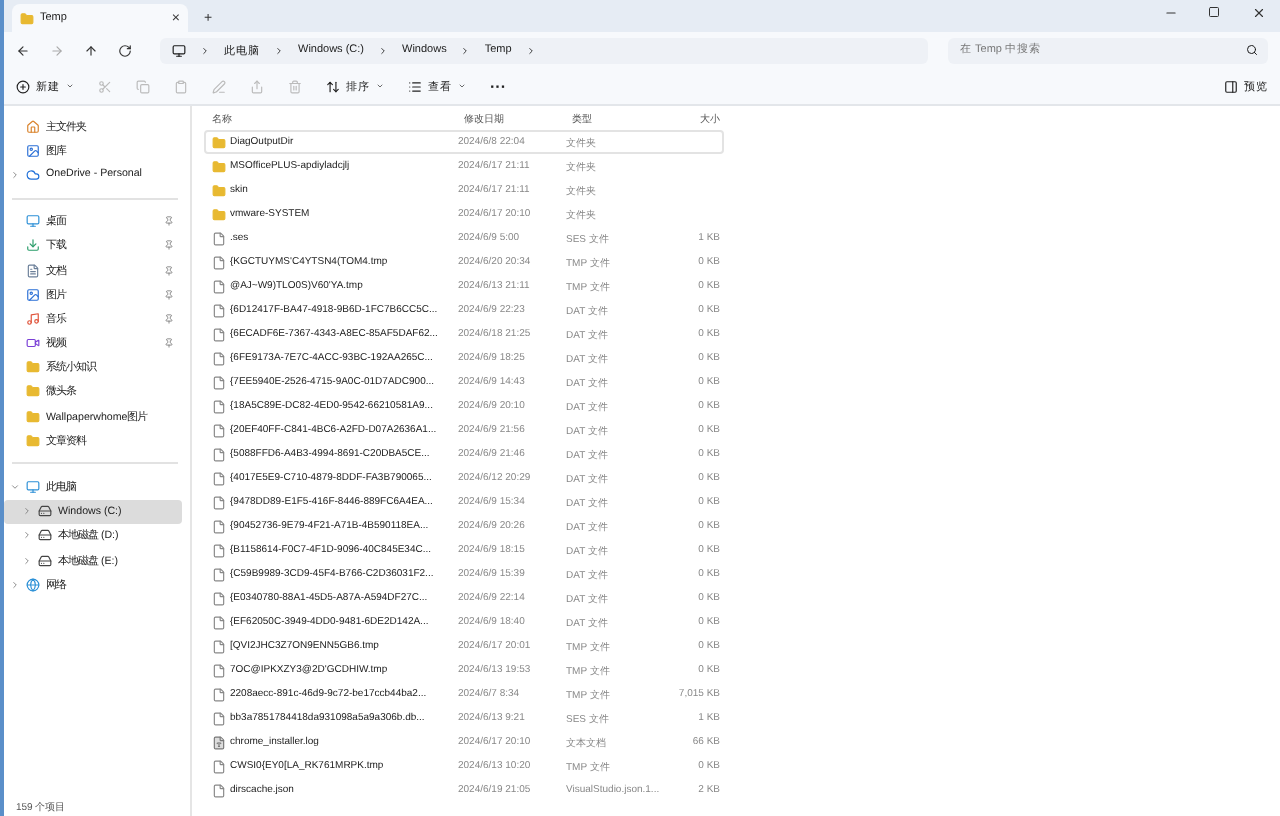  Describe the element at coordinates (125, 50) in the screenshot. I see `refresh-icon` at that location.